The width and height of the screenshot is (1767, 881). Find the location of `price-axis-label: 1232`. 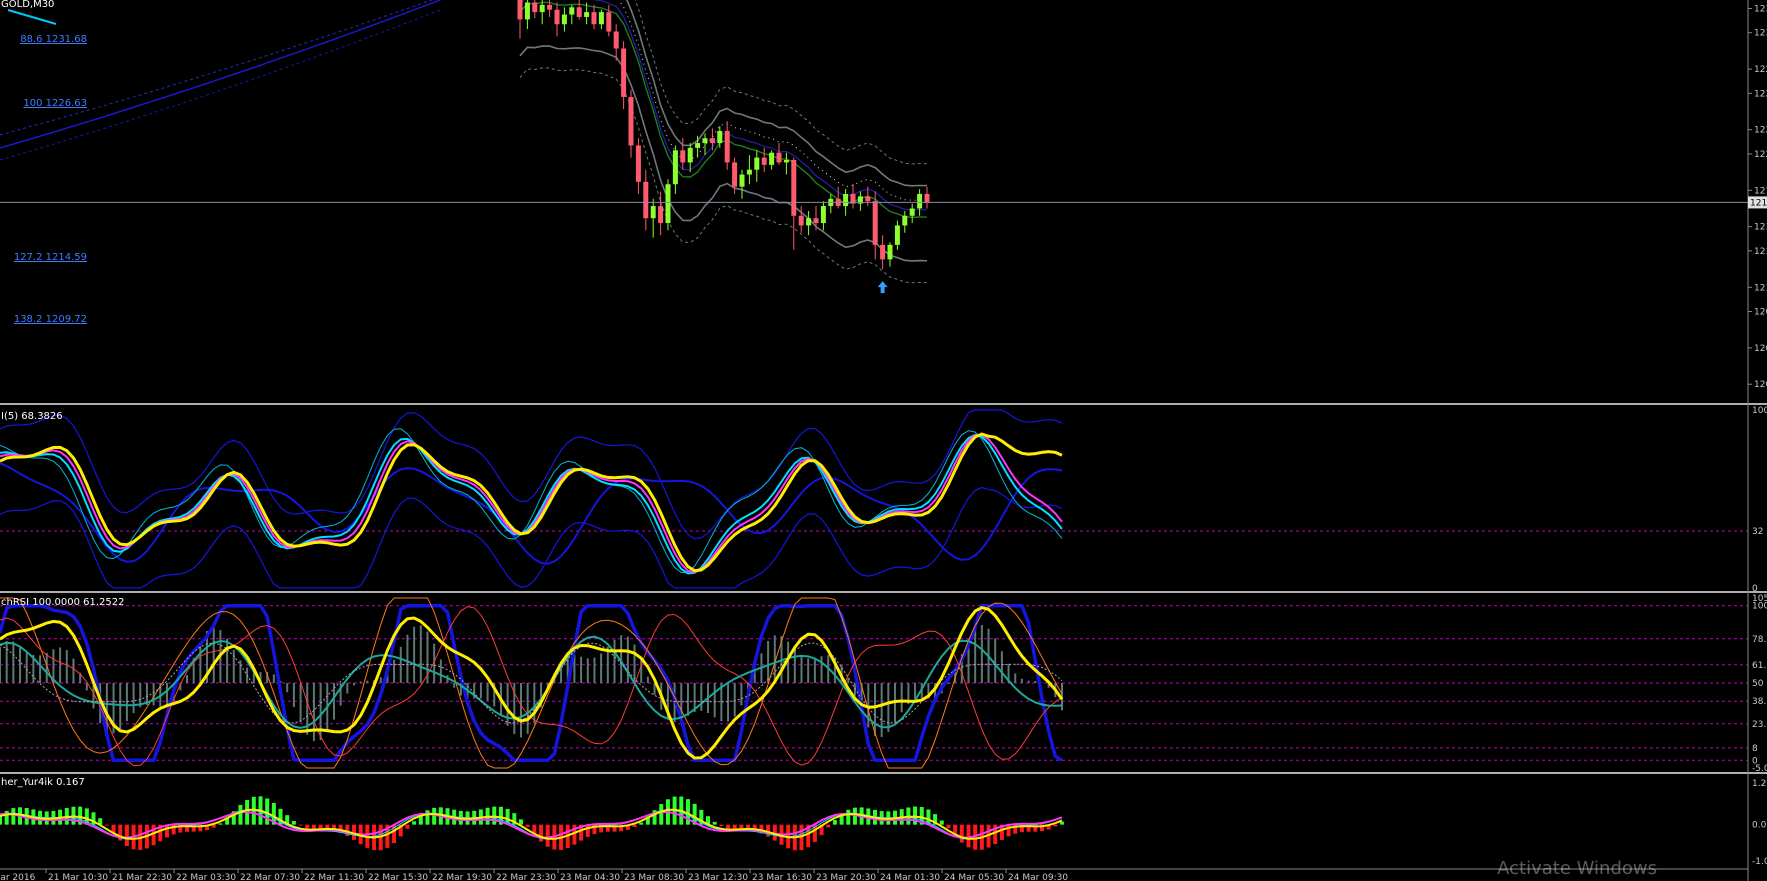

price-axis-label: 1232 is located at coordinates (1760, 34).